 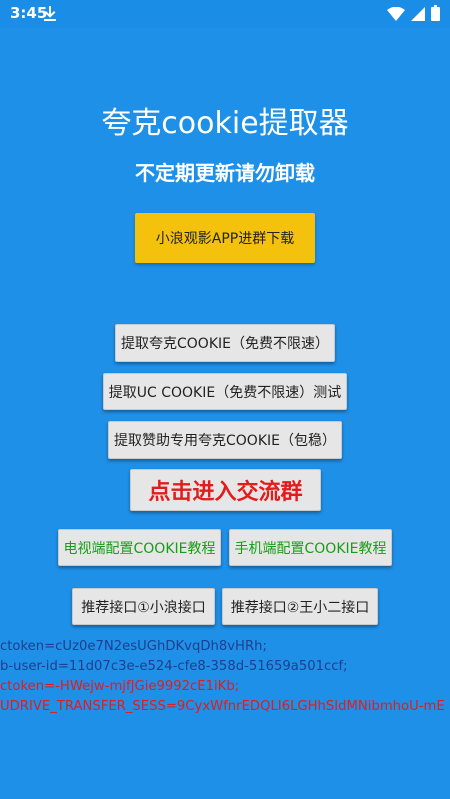 What do you see at coordinates (225, 440) in the screenshot?
I see `extract-sponsor-cookie-button: 提取赞助专用夸克COOKIE（包稳）` at bounding box center [225, 440].